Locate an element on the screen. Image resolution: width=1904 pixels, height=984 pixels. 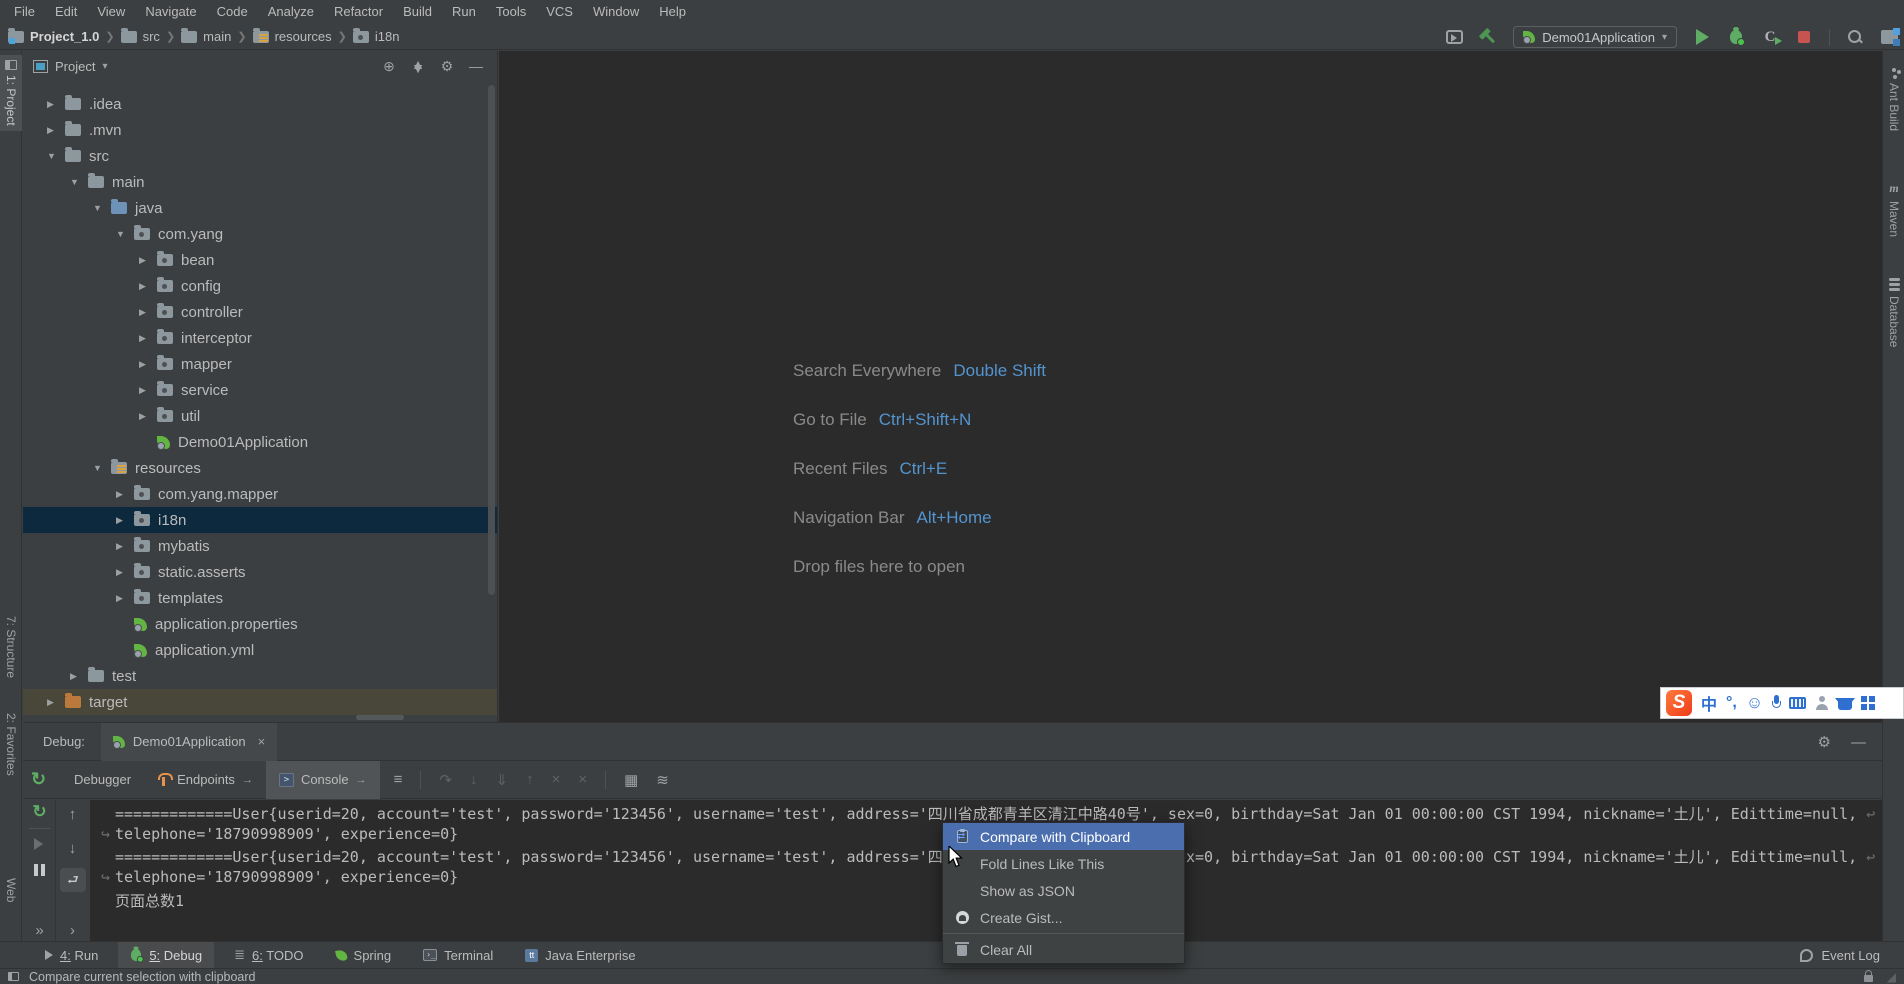
stripe-web-button: Web is located at coordinates (11, 890).